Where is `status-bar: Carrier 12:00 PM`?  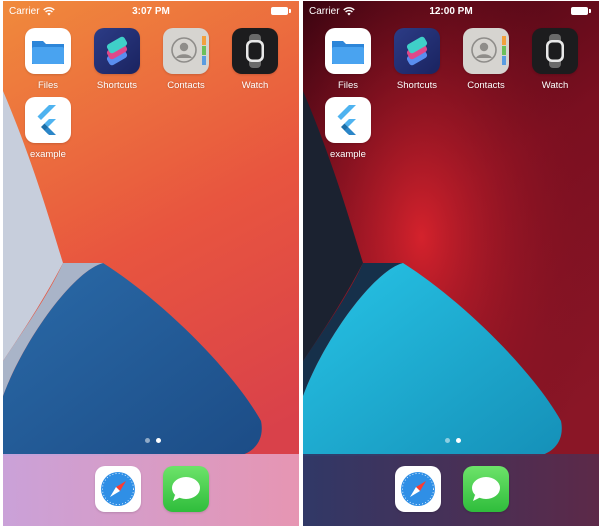
status-bar: Carrier 12:00 PM is located at coordinates (451, 12).